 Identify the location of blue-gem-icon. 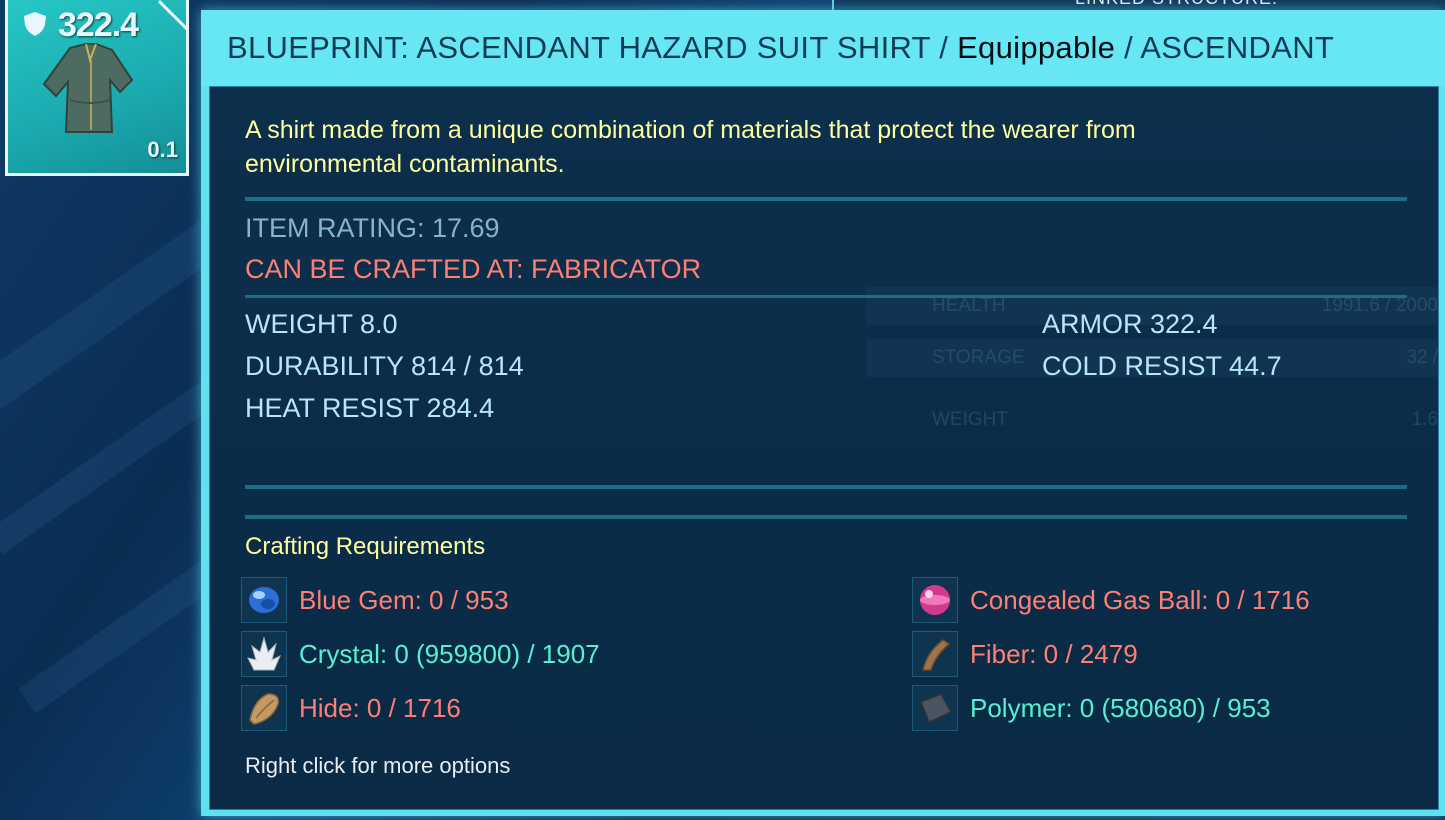
(264, 600).